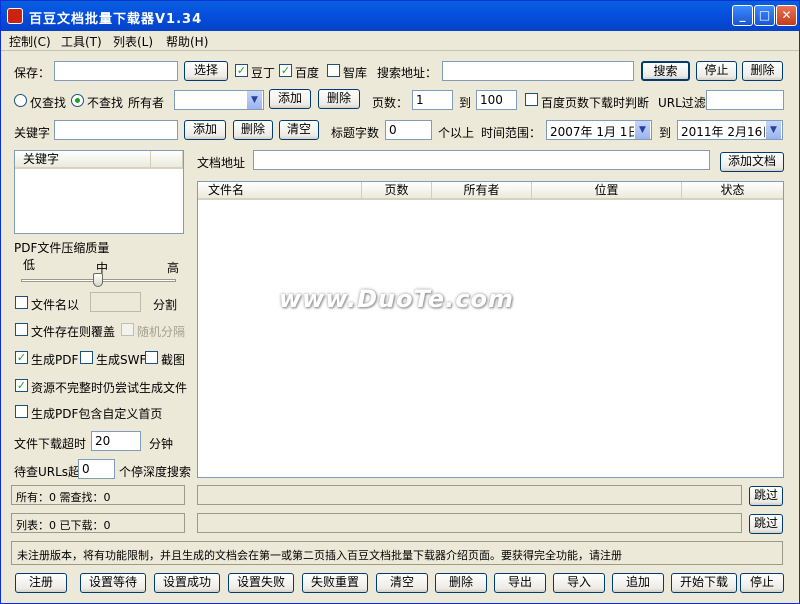 The image size is (800, 604). I want to click on quality-high-label: 高, so click(173, 268).